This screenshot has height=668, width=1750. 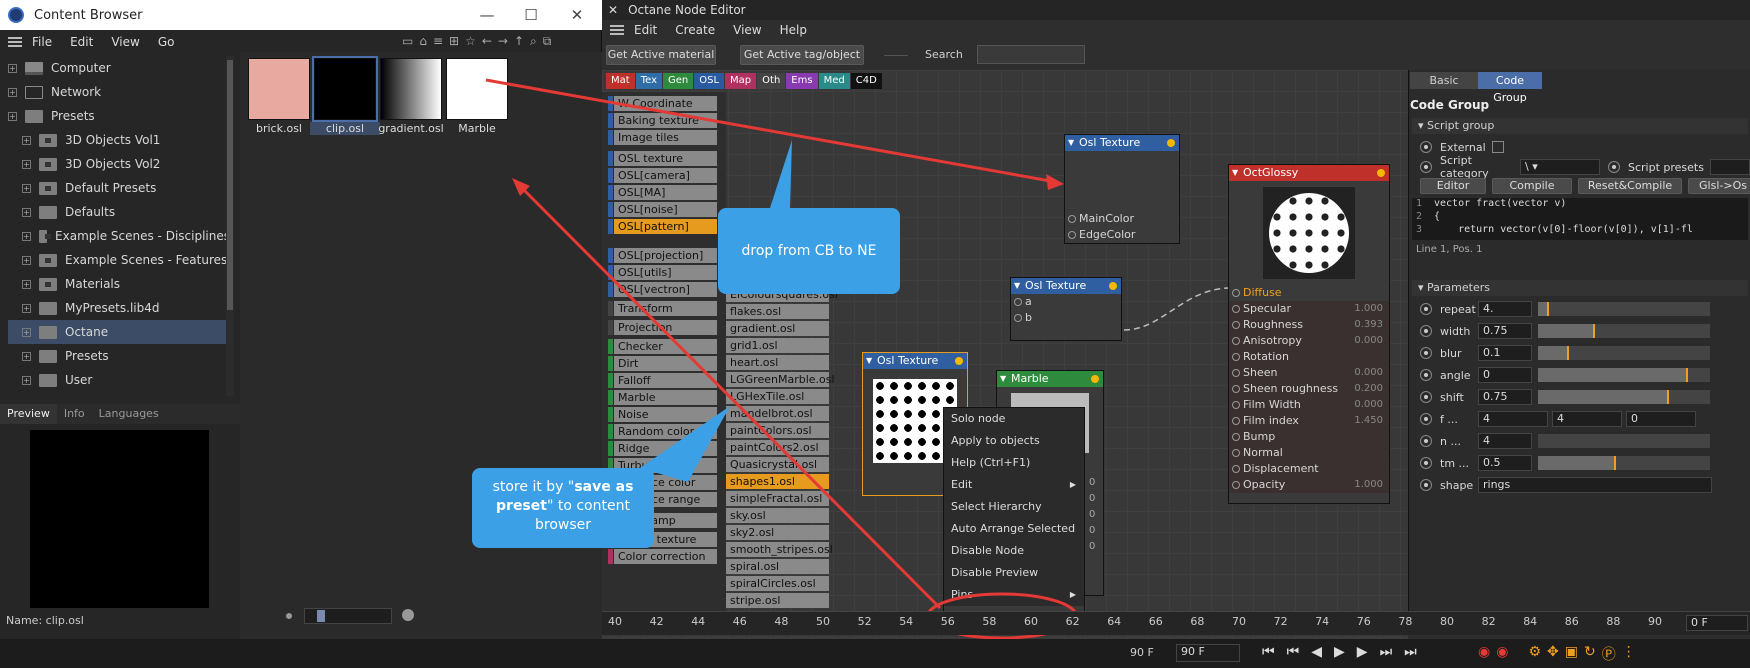 What do you see at coordinates (1444, 80) in the screenshot?
I see `tab-basic: Basic` at bounding box center [1444, 80].